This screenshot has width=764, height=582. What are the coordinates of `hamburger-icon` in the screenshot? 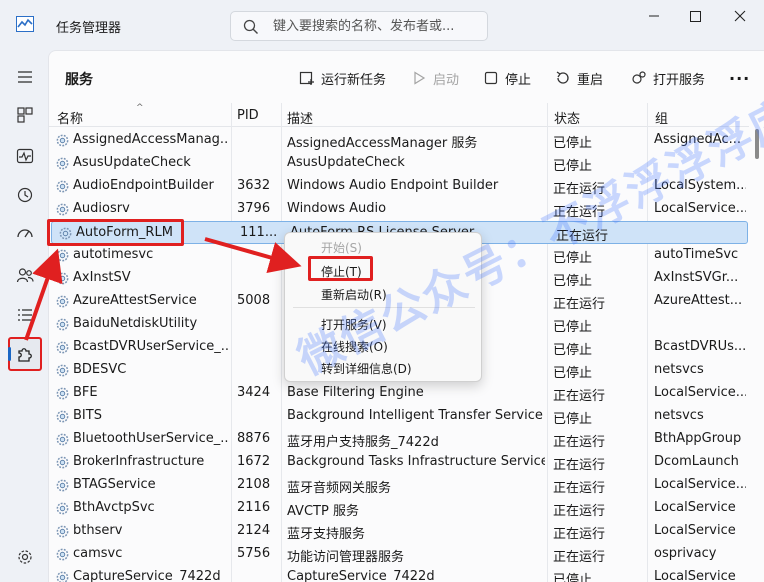 It's located at (25, 77).